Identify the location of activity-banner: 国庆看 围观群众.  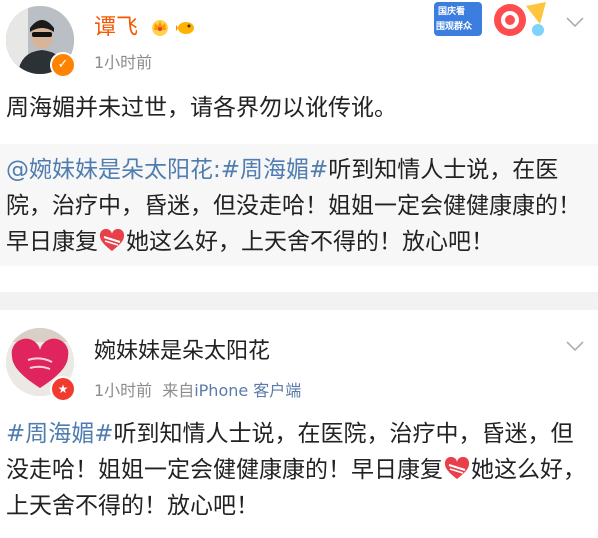
(492, 21).